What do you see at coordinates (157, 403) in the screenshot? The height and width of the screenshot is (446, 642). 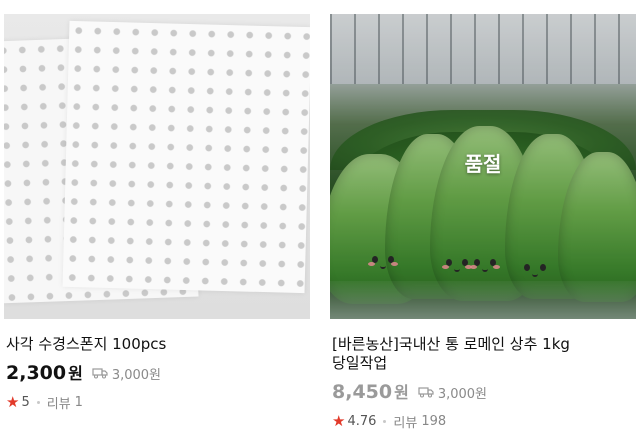 I see `rating-row: ★ 5 리뷰 1` at bounding box center [157, 403].